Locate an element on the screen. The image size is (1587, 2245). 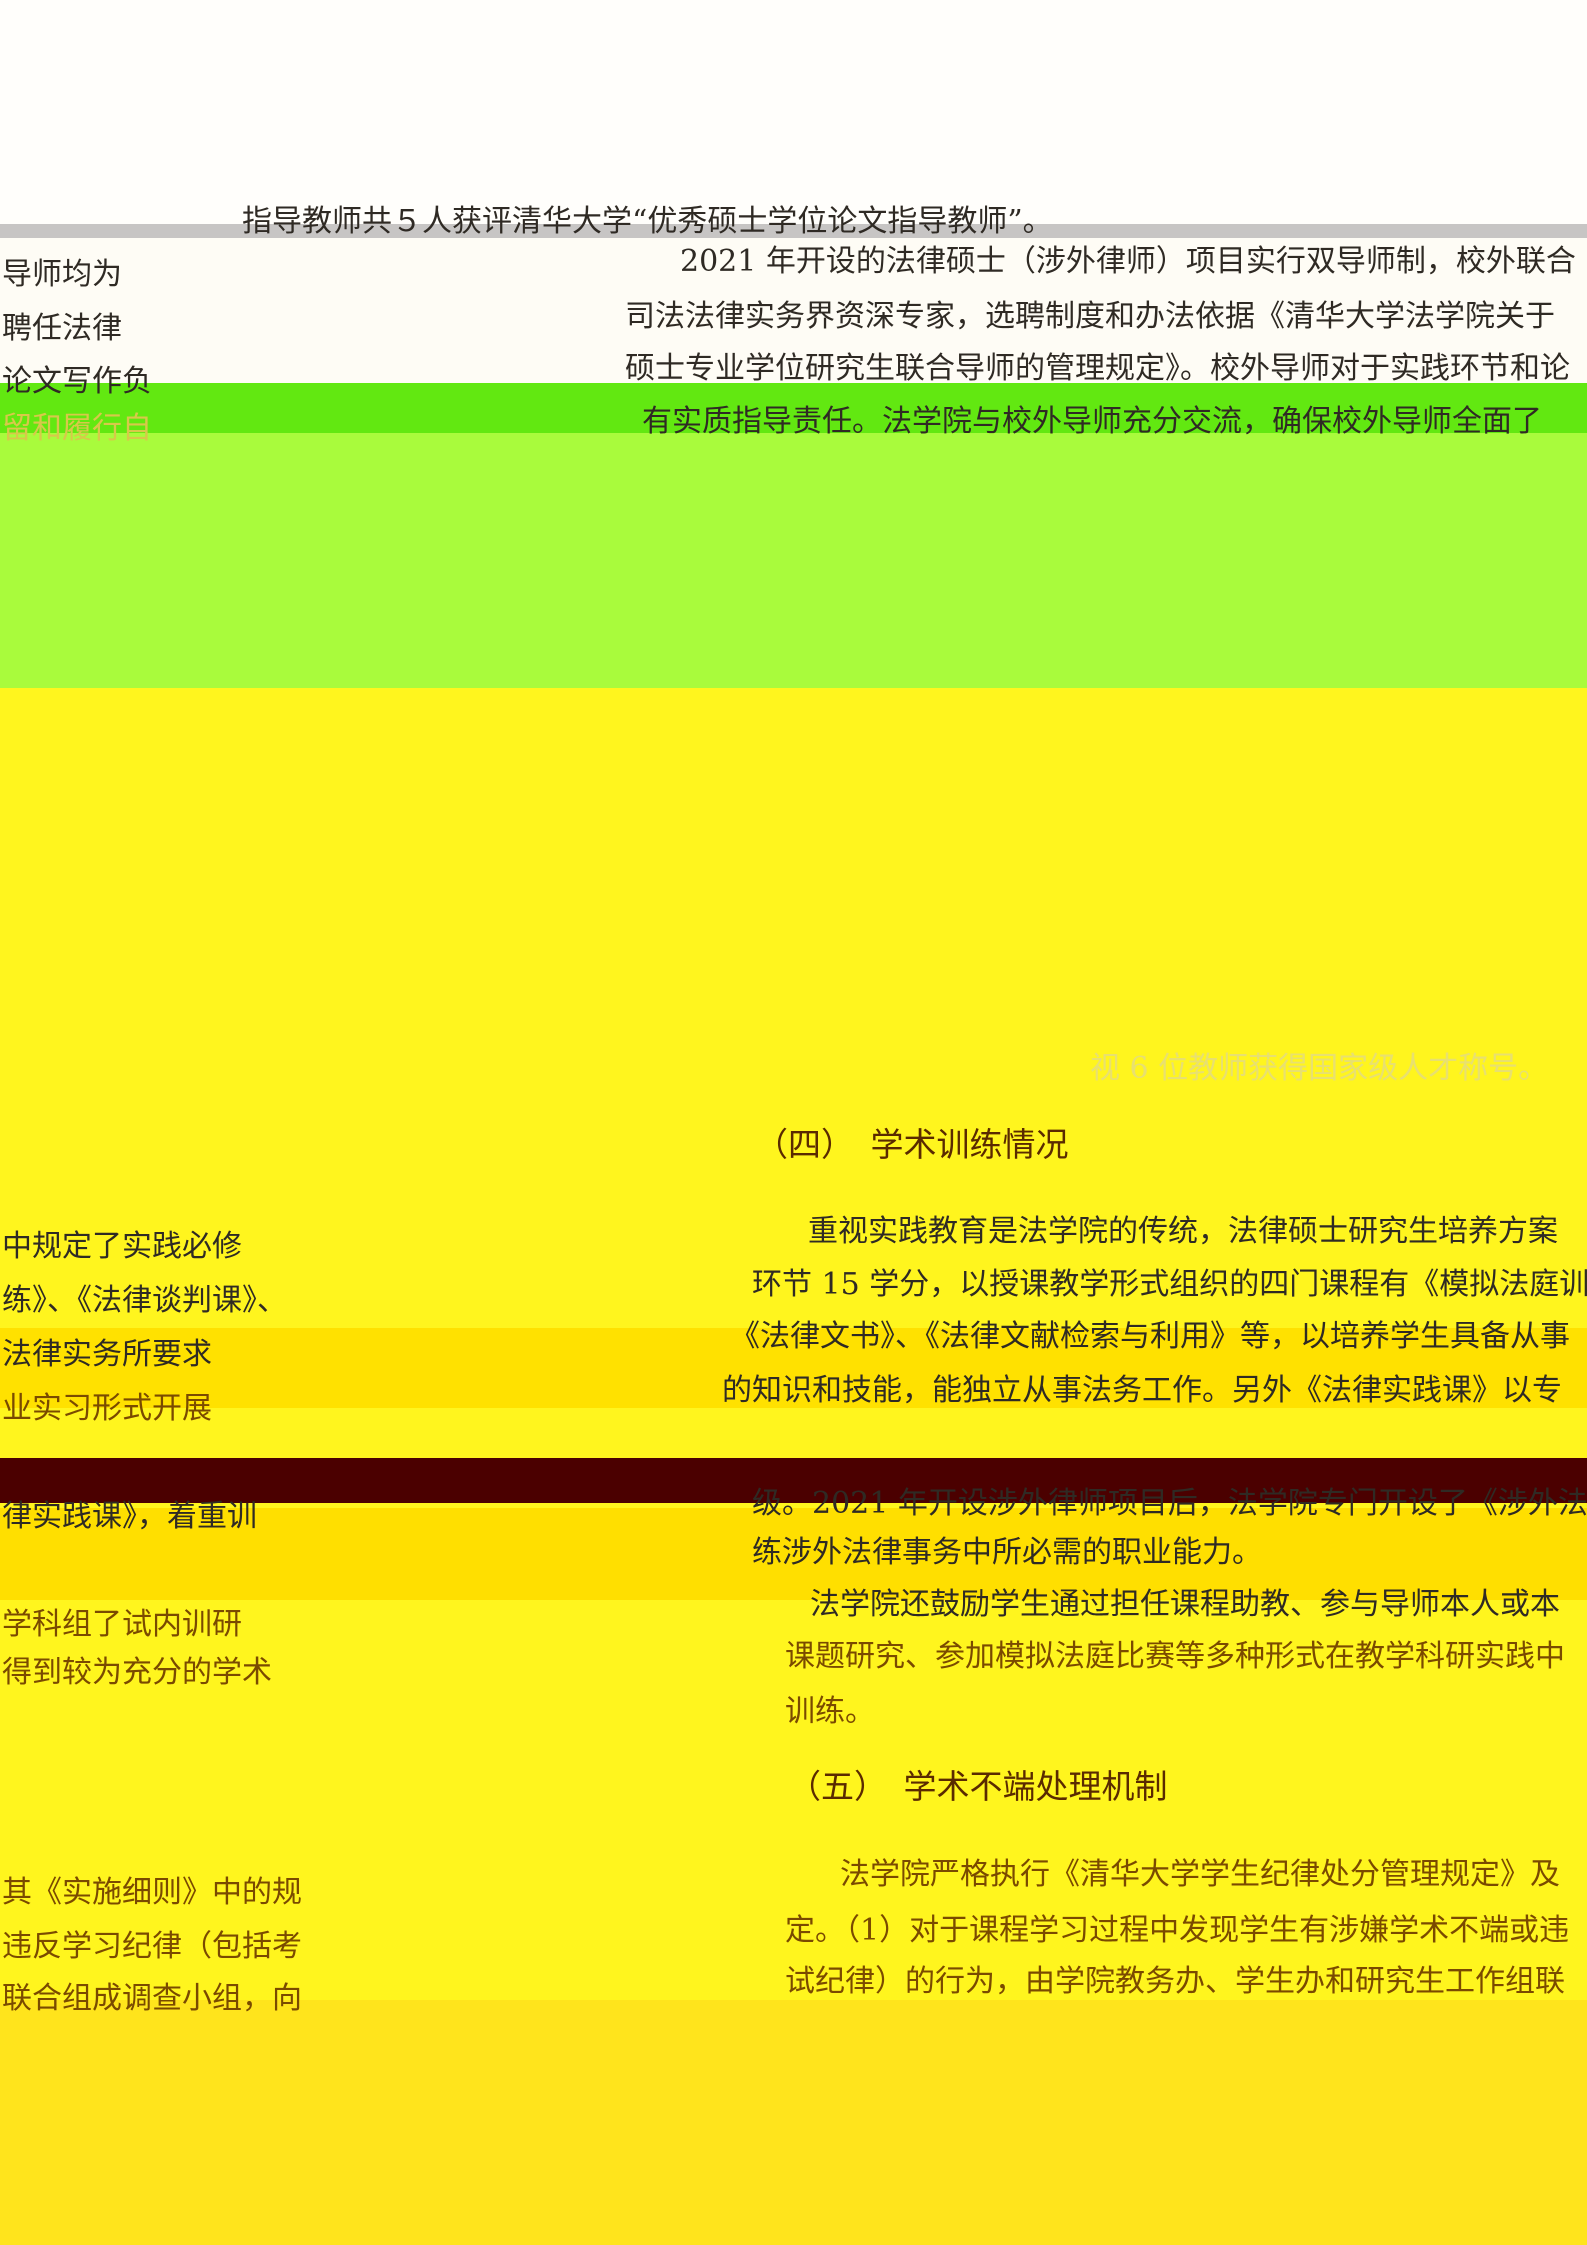
paragraph-line: 试纪律）的行为，由学院教务办、学生办和研究生工作组联 is located at coordinates (1175, 1981).